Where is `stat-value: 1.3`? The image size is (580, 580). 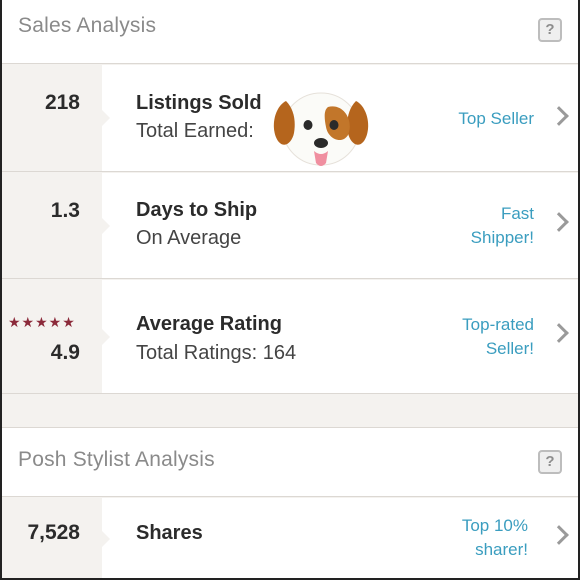 stat-value: 1.3 is located at coordinates (65, 210).